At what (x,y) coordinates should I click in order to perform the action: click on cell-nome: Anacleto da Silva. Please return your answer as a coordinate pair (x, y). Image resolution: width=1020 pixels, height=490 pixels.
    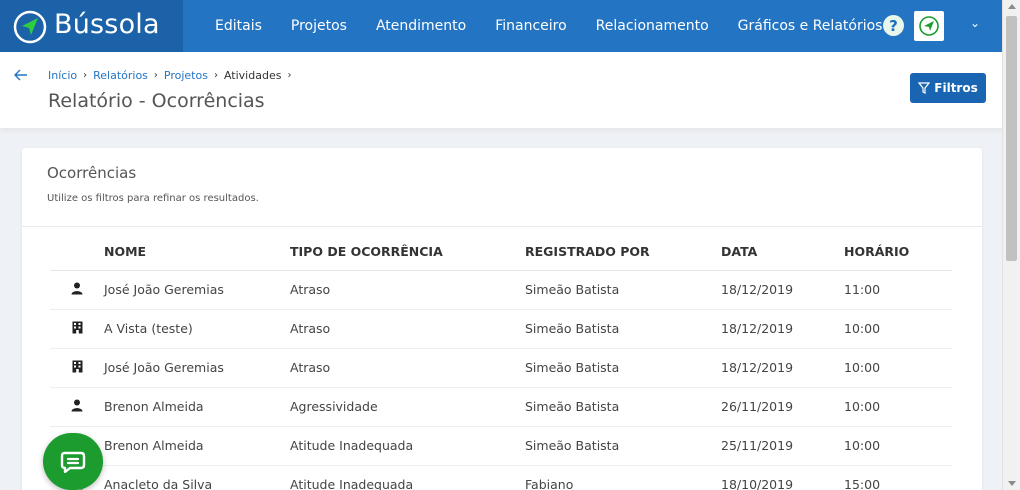
    Looking at the image, I should click on (197, 477).